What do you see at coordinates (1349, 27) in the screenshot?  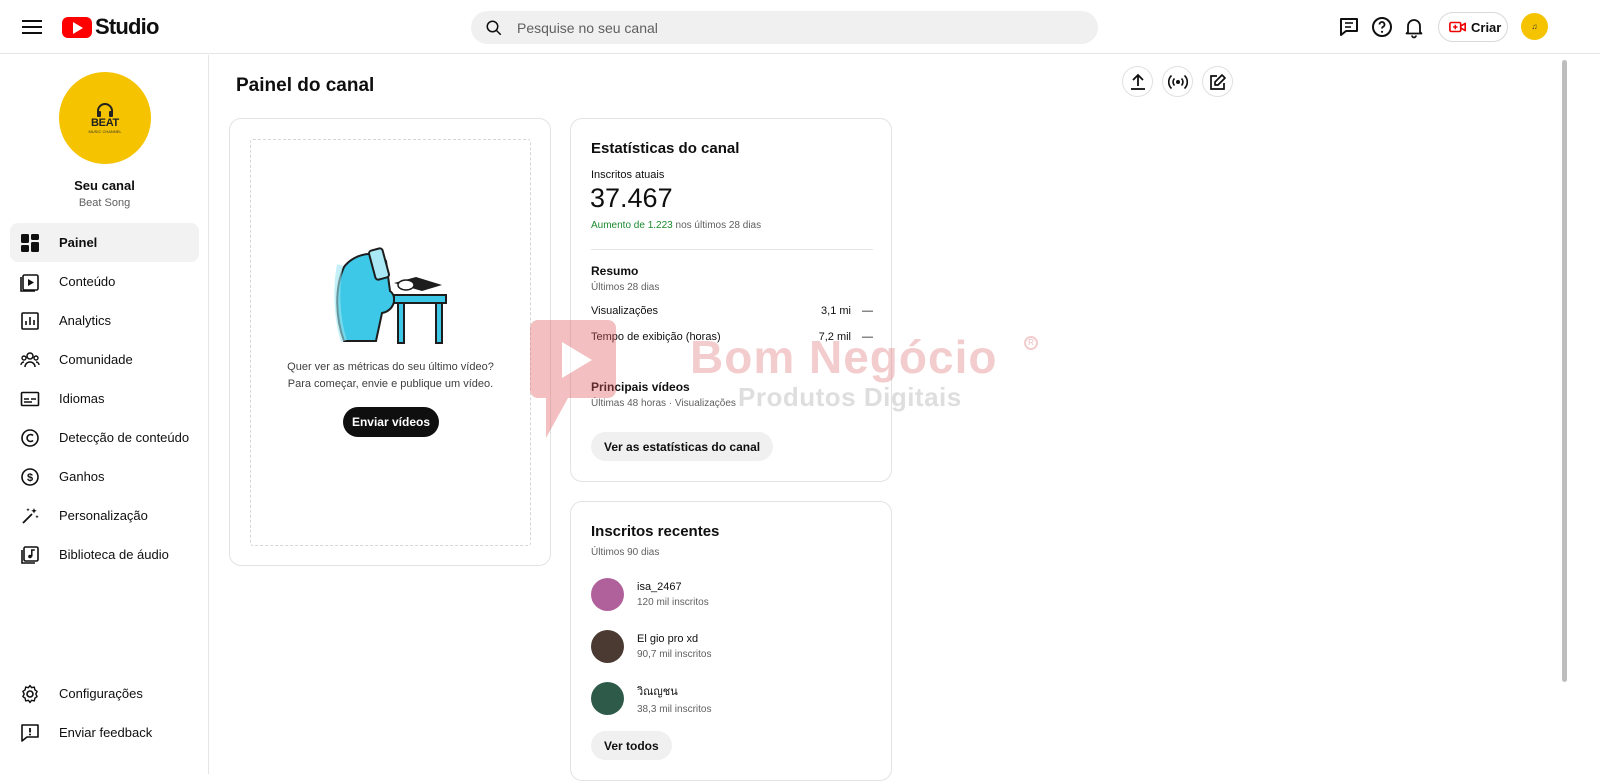 I see `messages-icon` at bounding box center [1349, 27].